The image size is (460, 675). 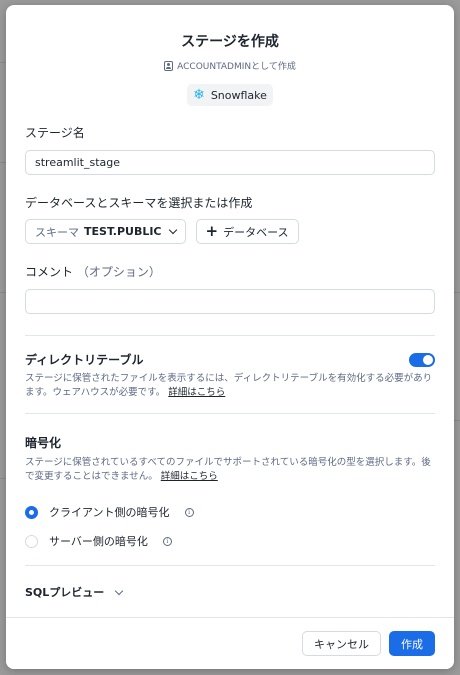 I want to click on create-button: 作成, so click(x=412, y=643).